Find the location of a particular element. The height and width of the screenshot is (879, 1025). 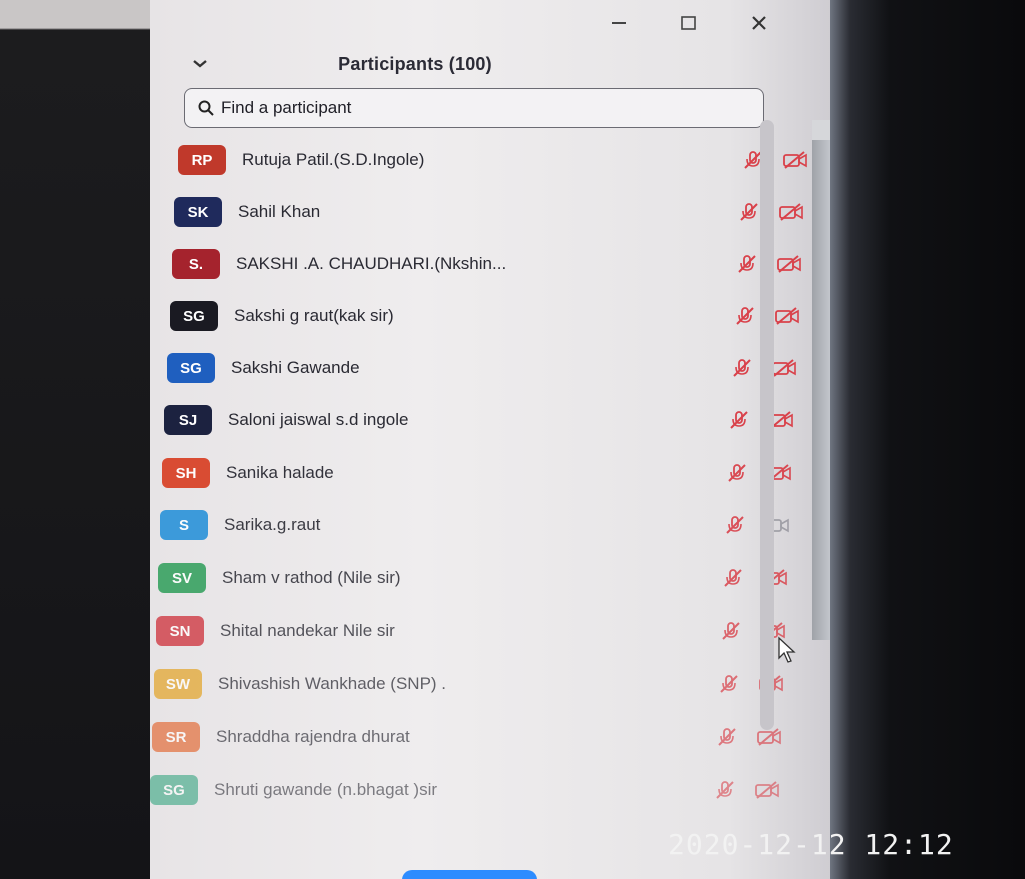

invite-button is located at coordinates (469, 874).